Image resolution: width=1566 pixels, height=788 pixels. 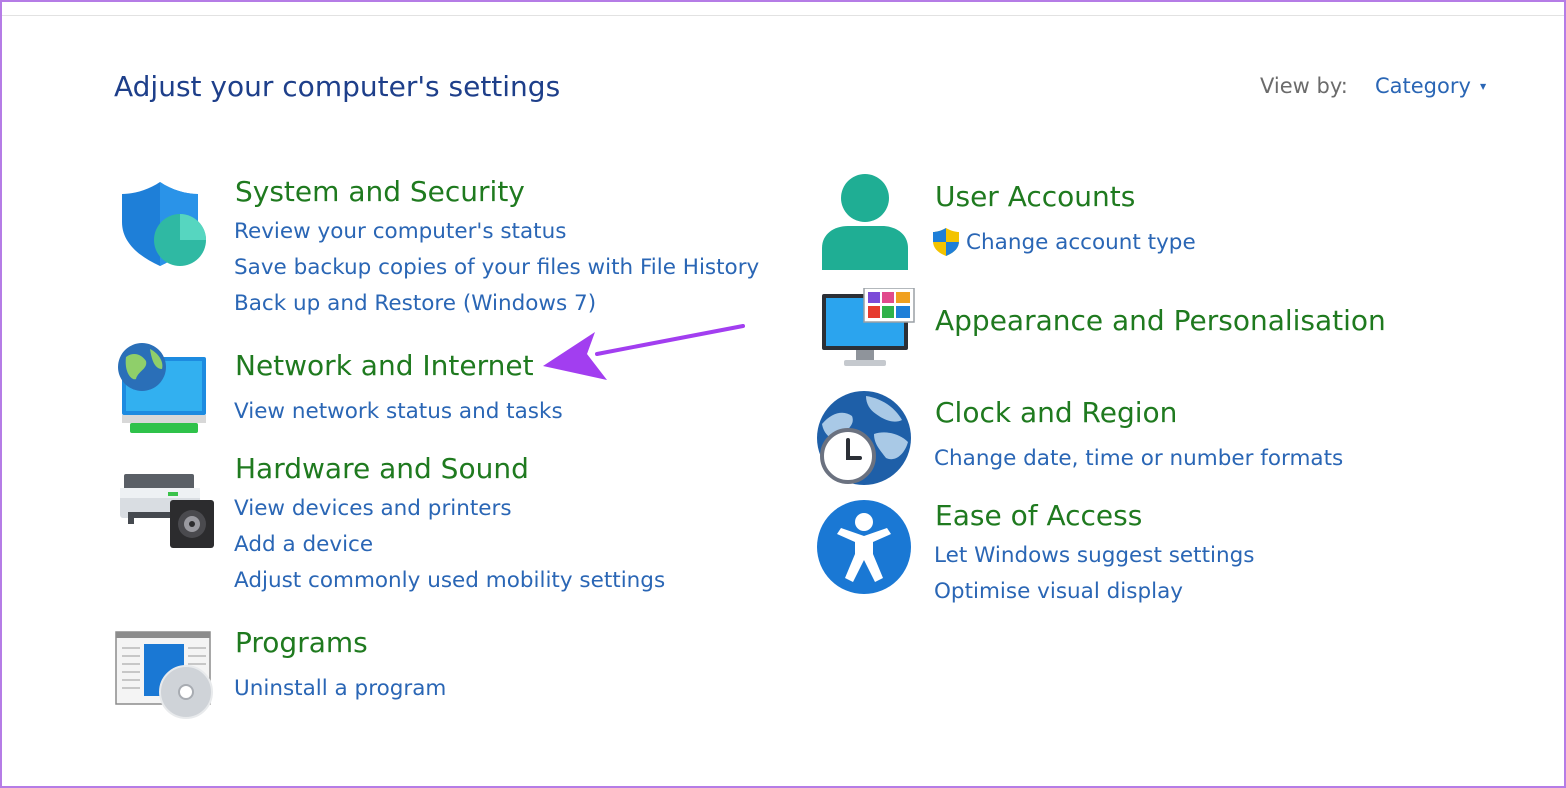 What do you see at coordinates (864, 442) in the screenshot?
I see `globe-clock-icon` at bounding box center [864, 442].